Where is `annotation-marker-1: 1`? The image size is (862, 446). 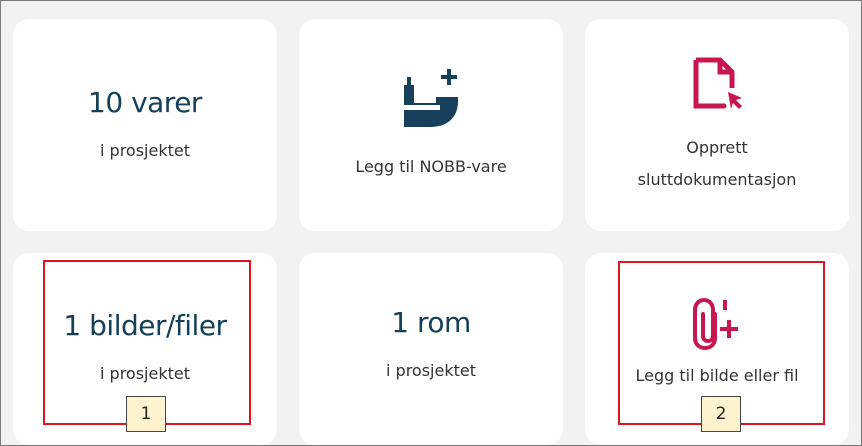 annotation-marker-1: 1 is located at coordinates (146, 414).